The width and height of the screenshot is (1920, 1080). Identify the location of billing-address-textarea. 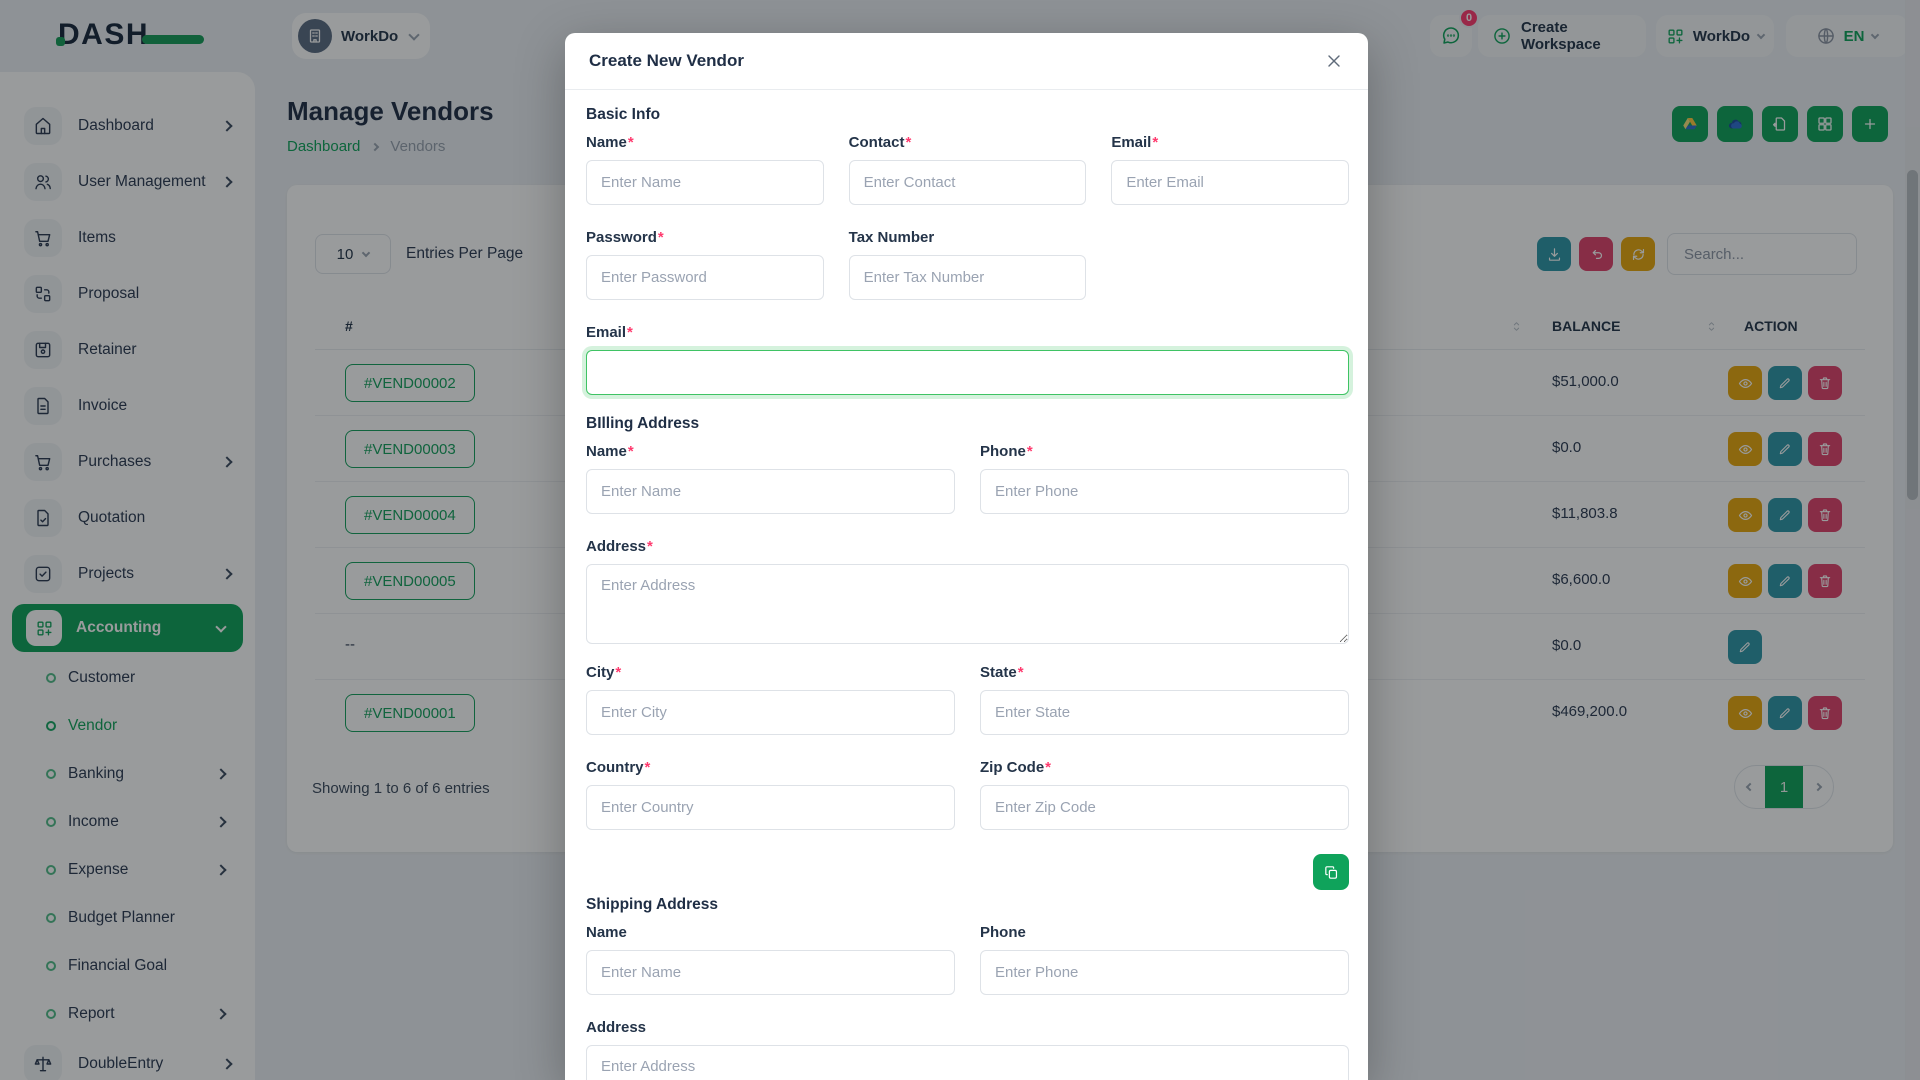
(967, 604).